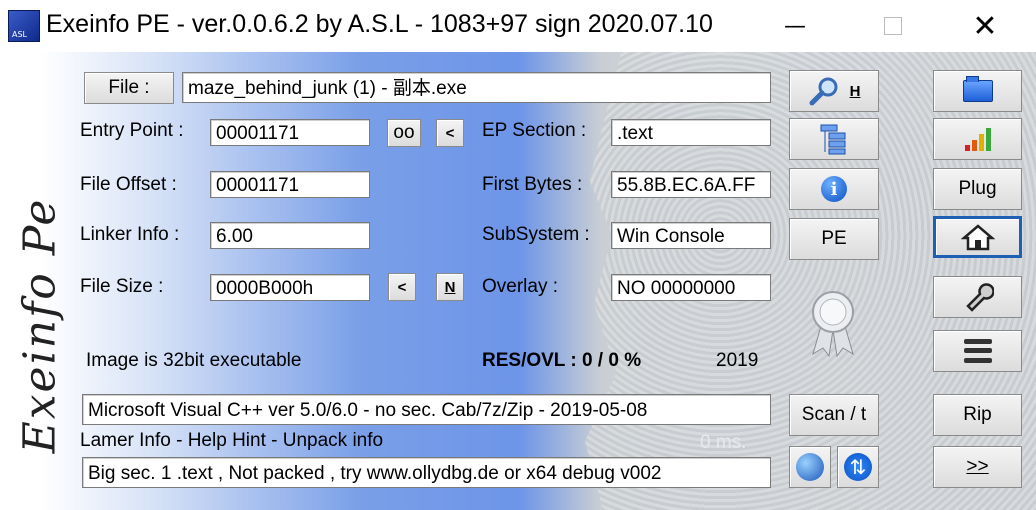 Image resolution: width=1036 pixels, height=510 pixels. Describe the element at coordinates (536, 234) in the screenshot. I see `subsystem-label: SubSystem :` at that location.